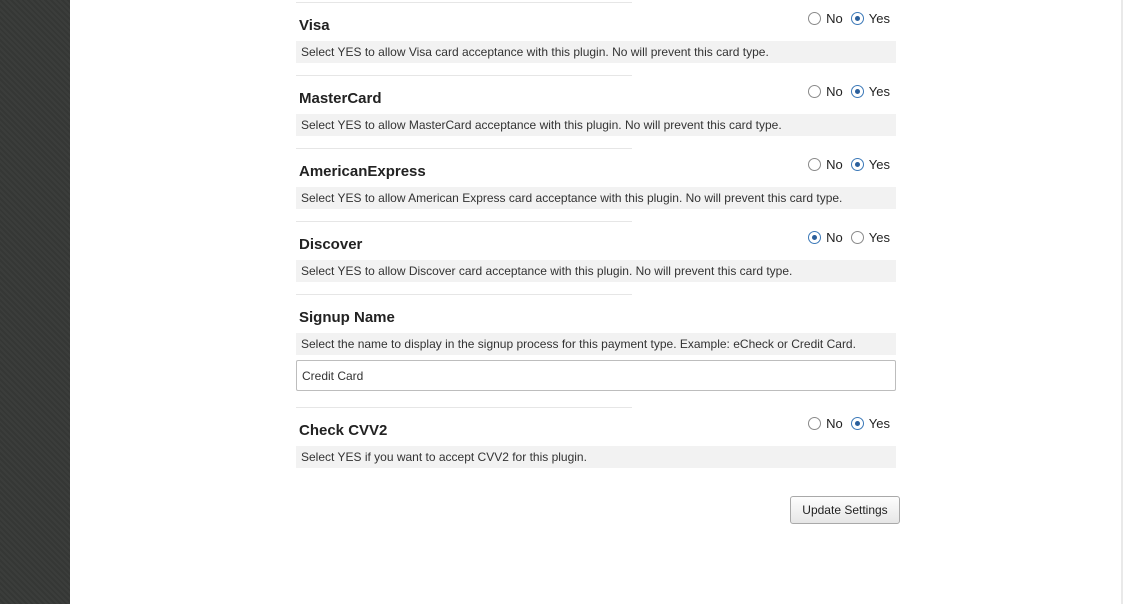  I want to click on amex-no-radio: No, so click(825, 164).